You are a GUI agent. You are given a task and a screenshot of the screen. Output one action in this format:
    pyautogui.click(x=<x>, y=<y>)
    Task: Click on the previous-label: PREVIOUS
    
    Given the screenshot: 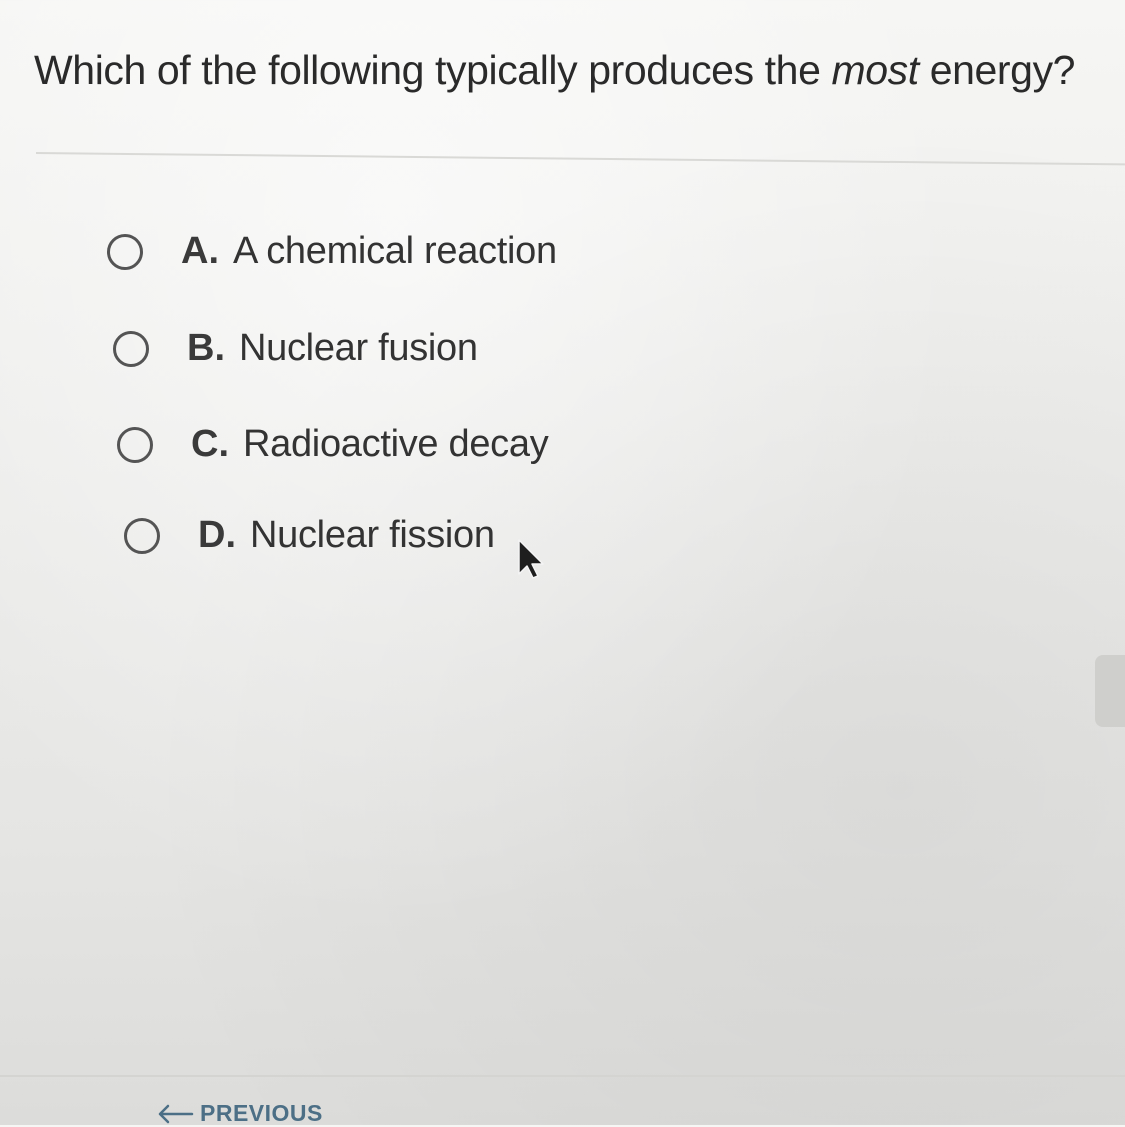 What is the action you would take?
    pyautogui.click(x=261, y=1113)
    